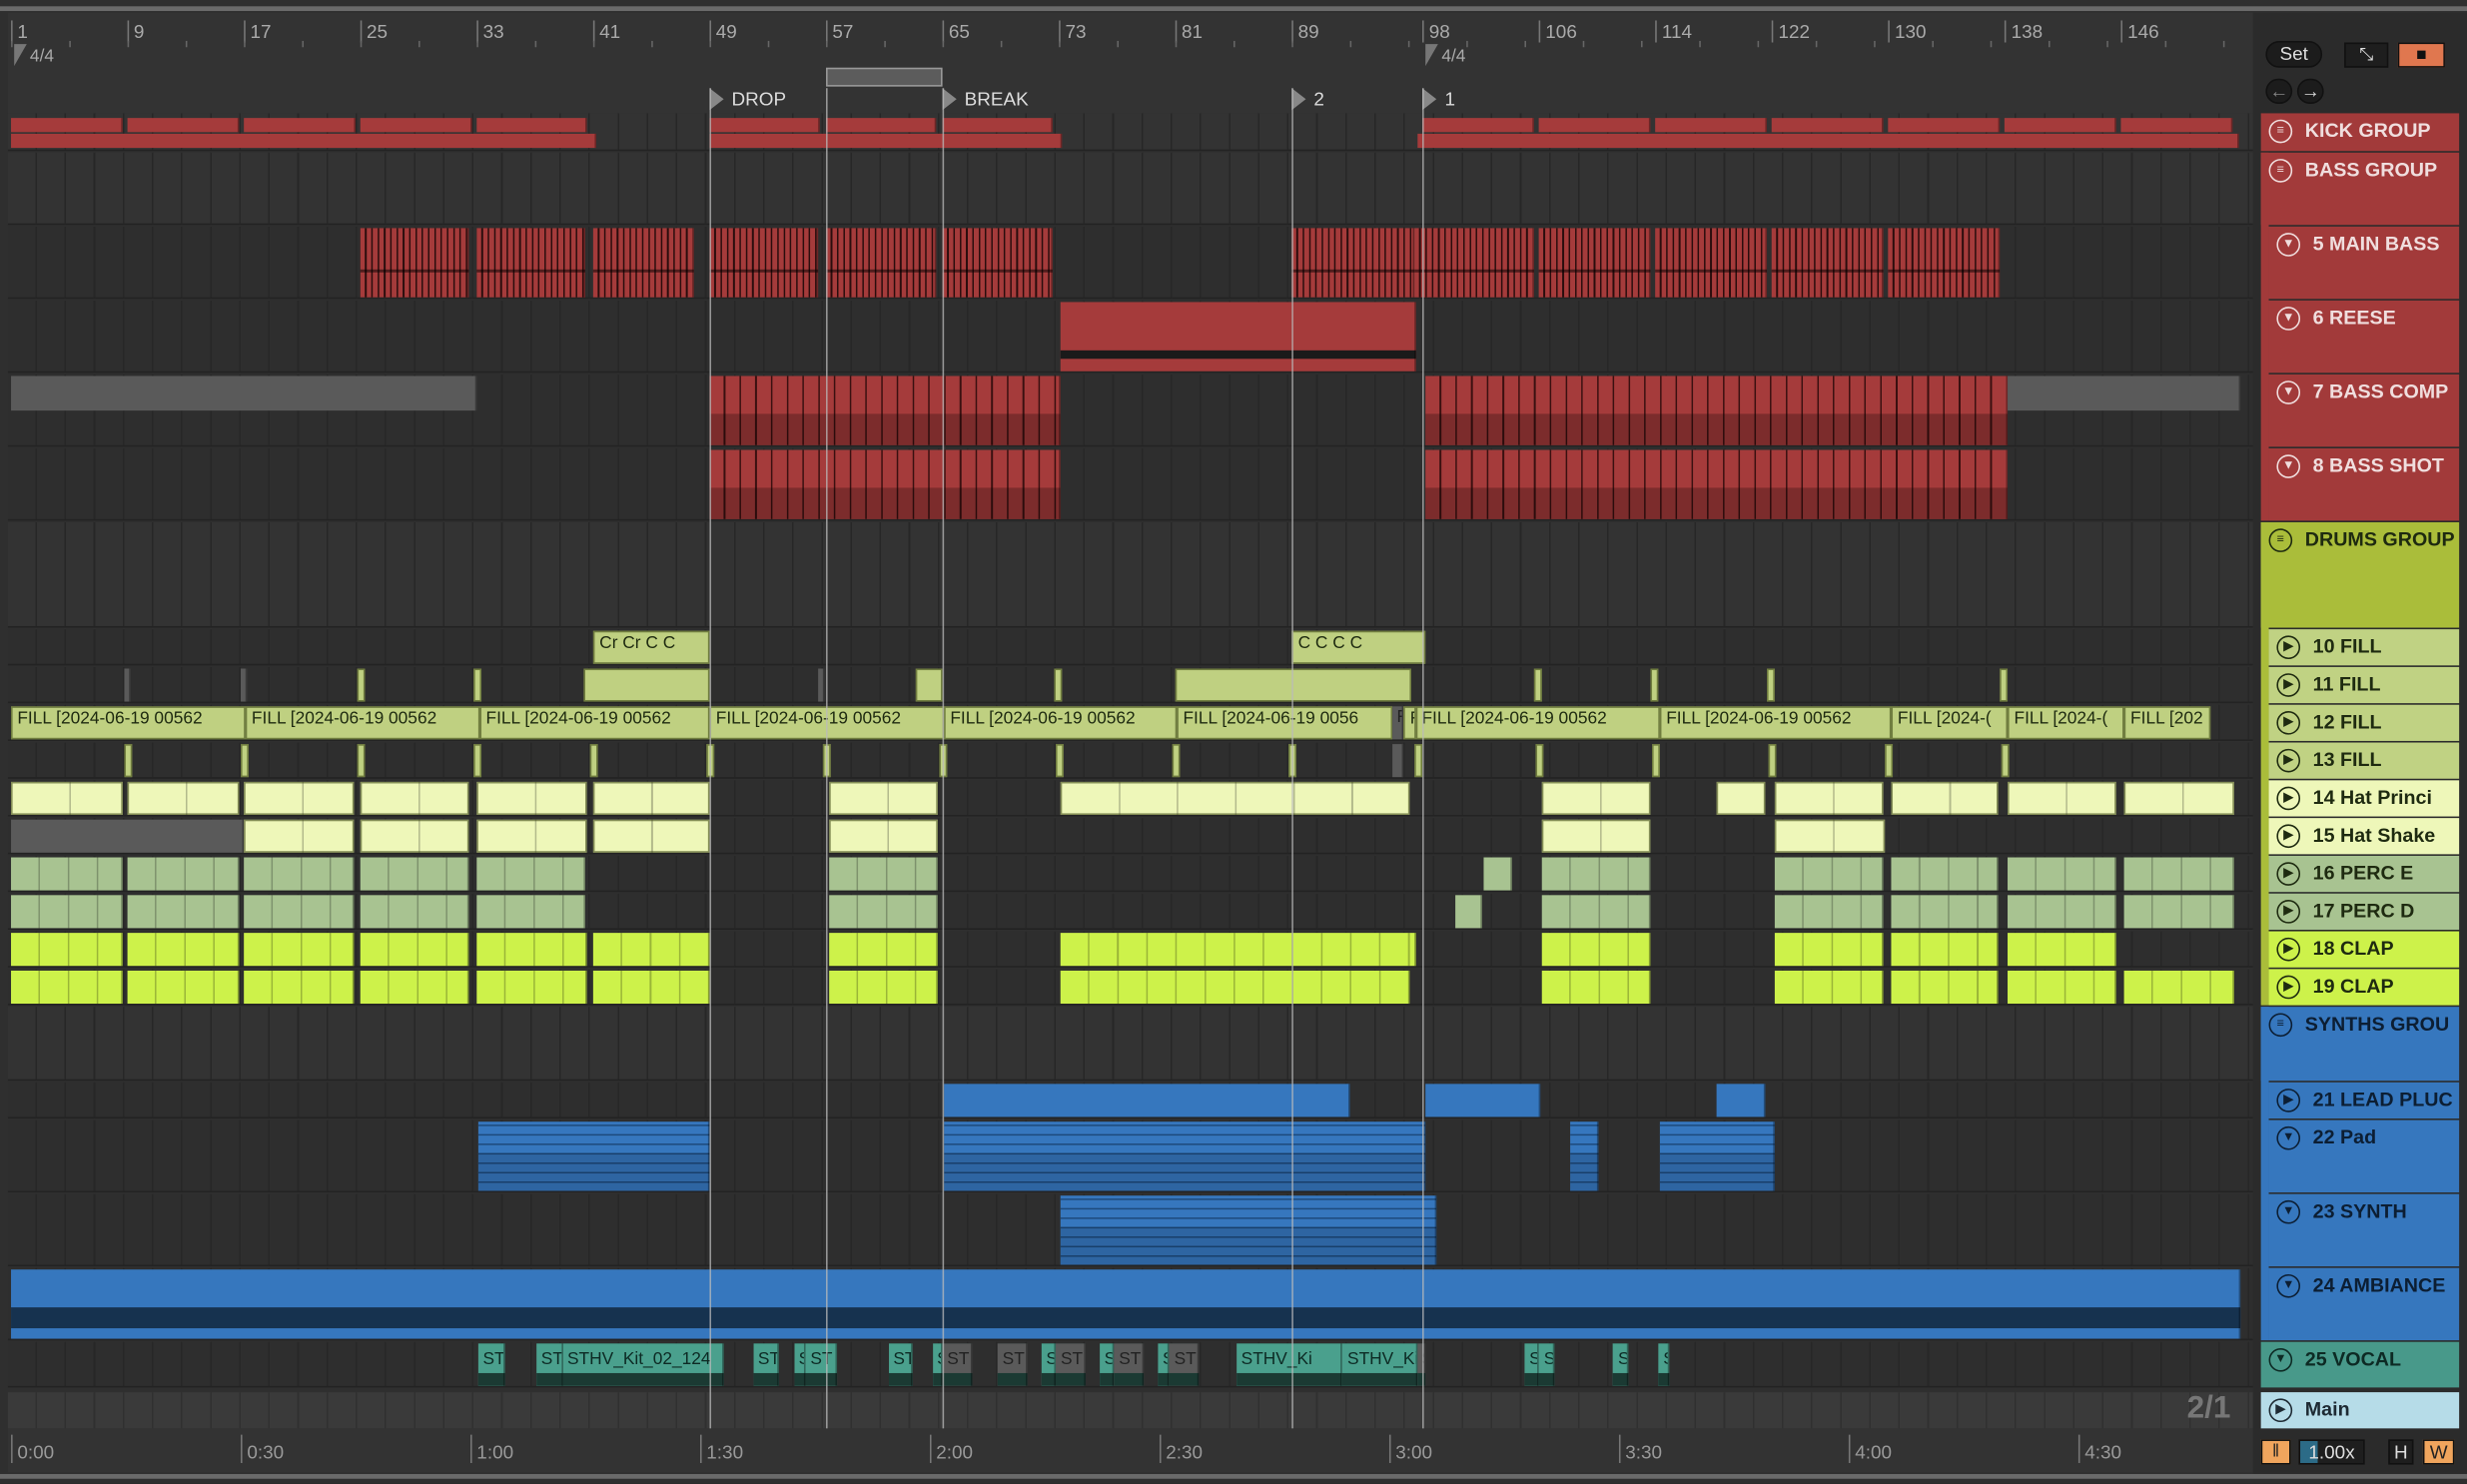  I want to click on automation-arm-icon: ⤡, so click(2367, 55).